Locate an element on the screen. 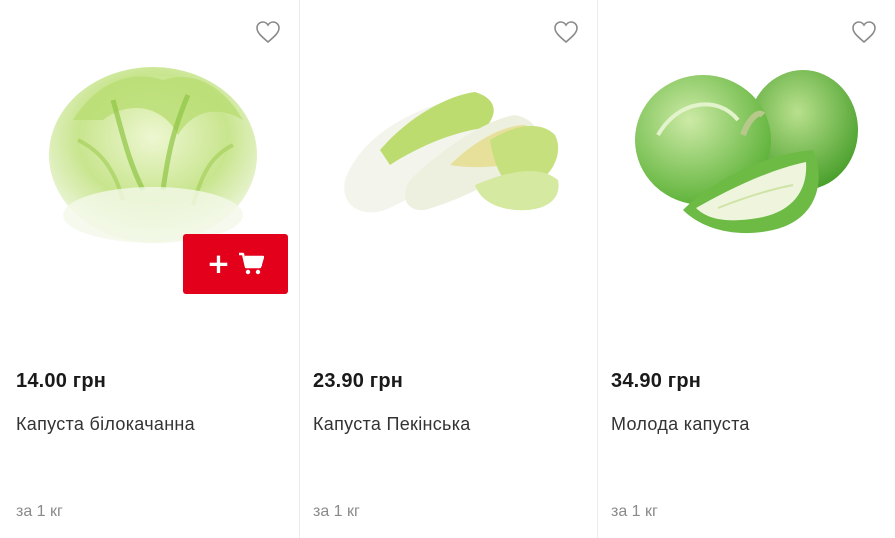 The width and height of the screenshot is (895, 538). product-price: 34.90 грн is located at coordinates (656, 381).